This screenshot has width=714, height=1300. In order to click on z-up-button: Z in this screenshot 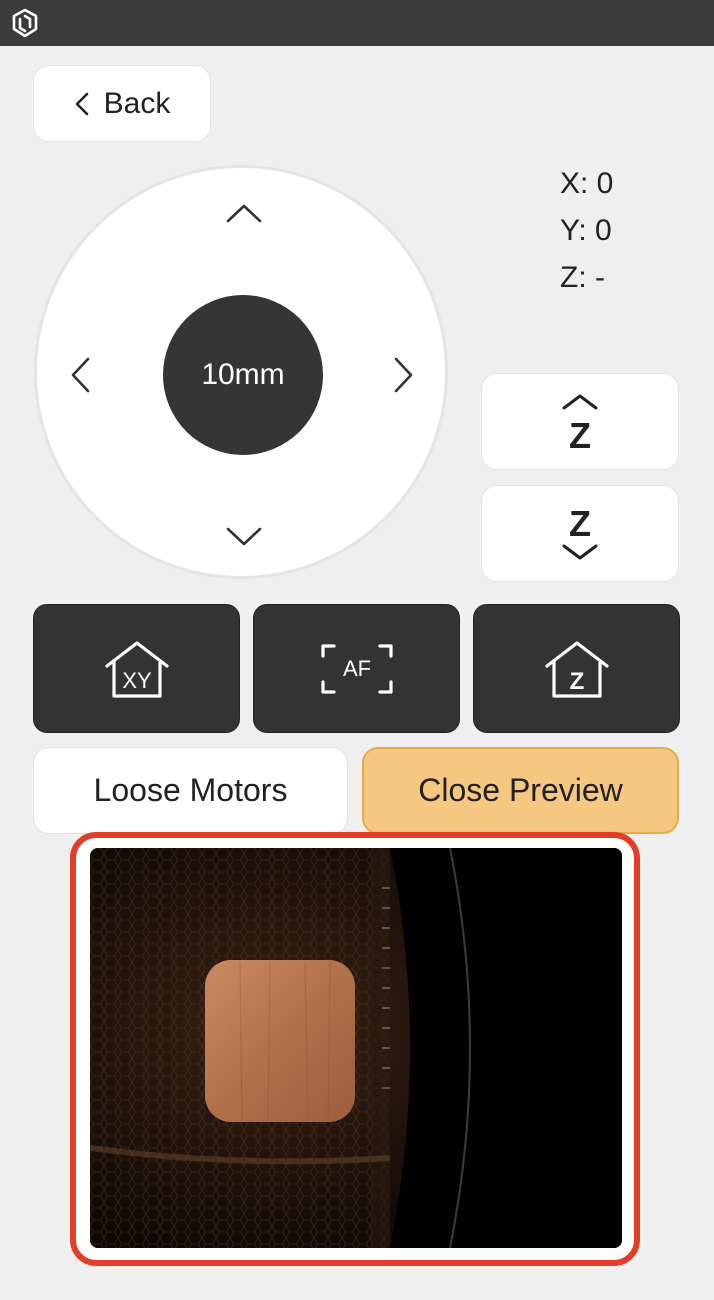, I will do `click(580, 421)`.